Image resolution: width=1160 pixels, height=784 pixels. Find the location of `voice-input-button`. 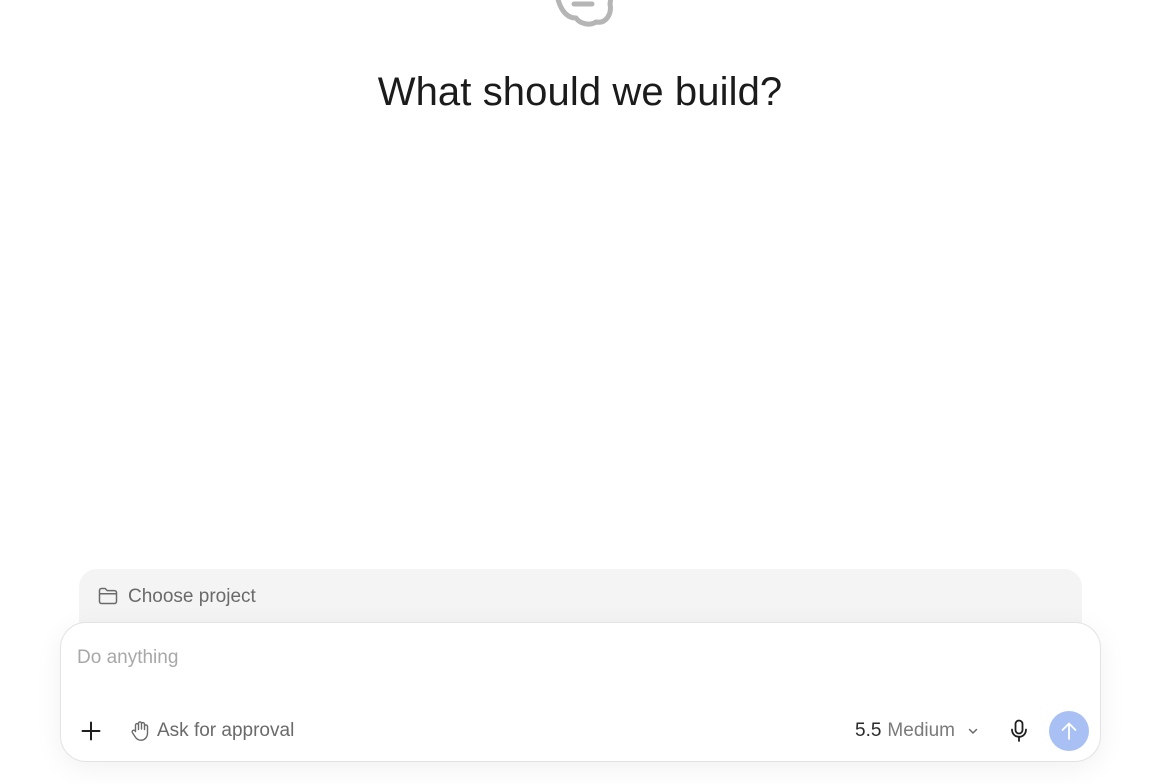

voice-input-button is located at coordinates (1019, 731).